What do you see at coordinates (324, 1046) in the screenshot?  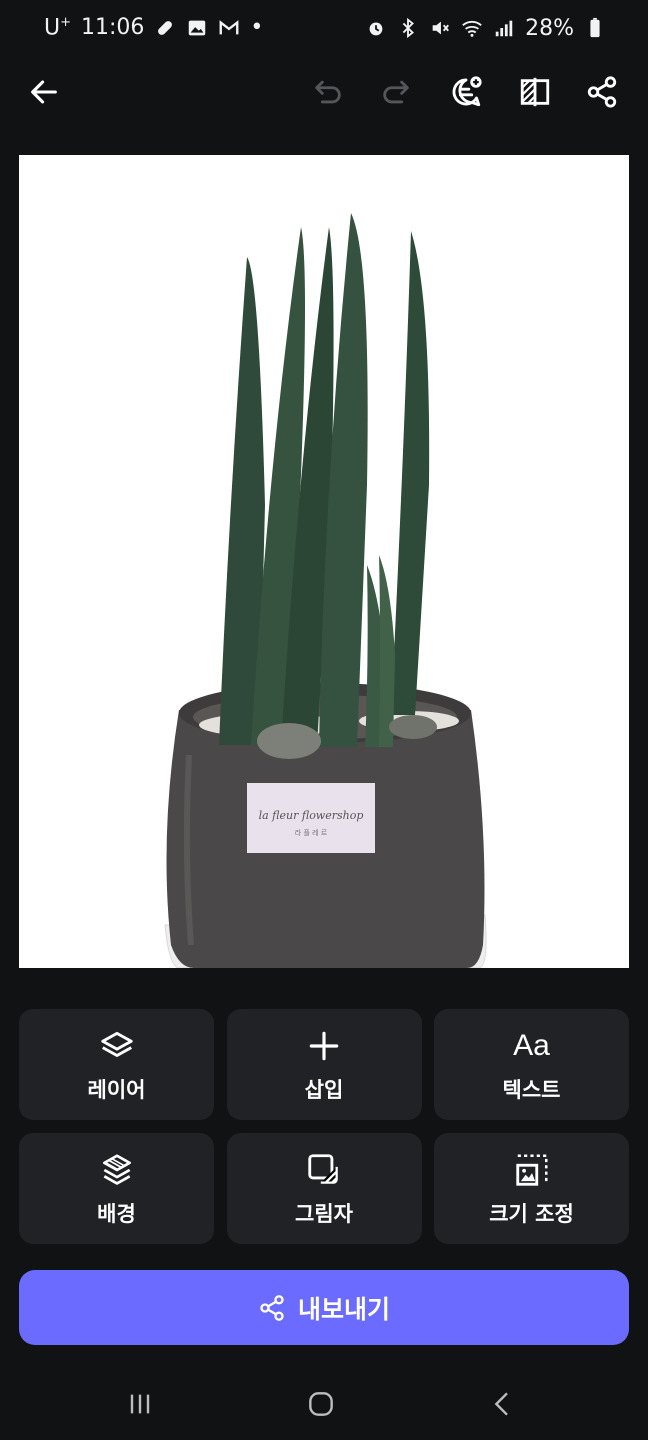 I see `plus-icon` at bounding box center [324, 1046].